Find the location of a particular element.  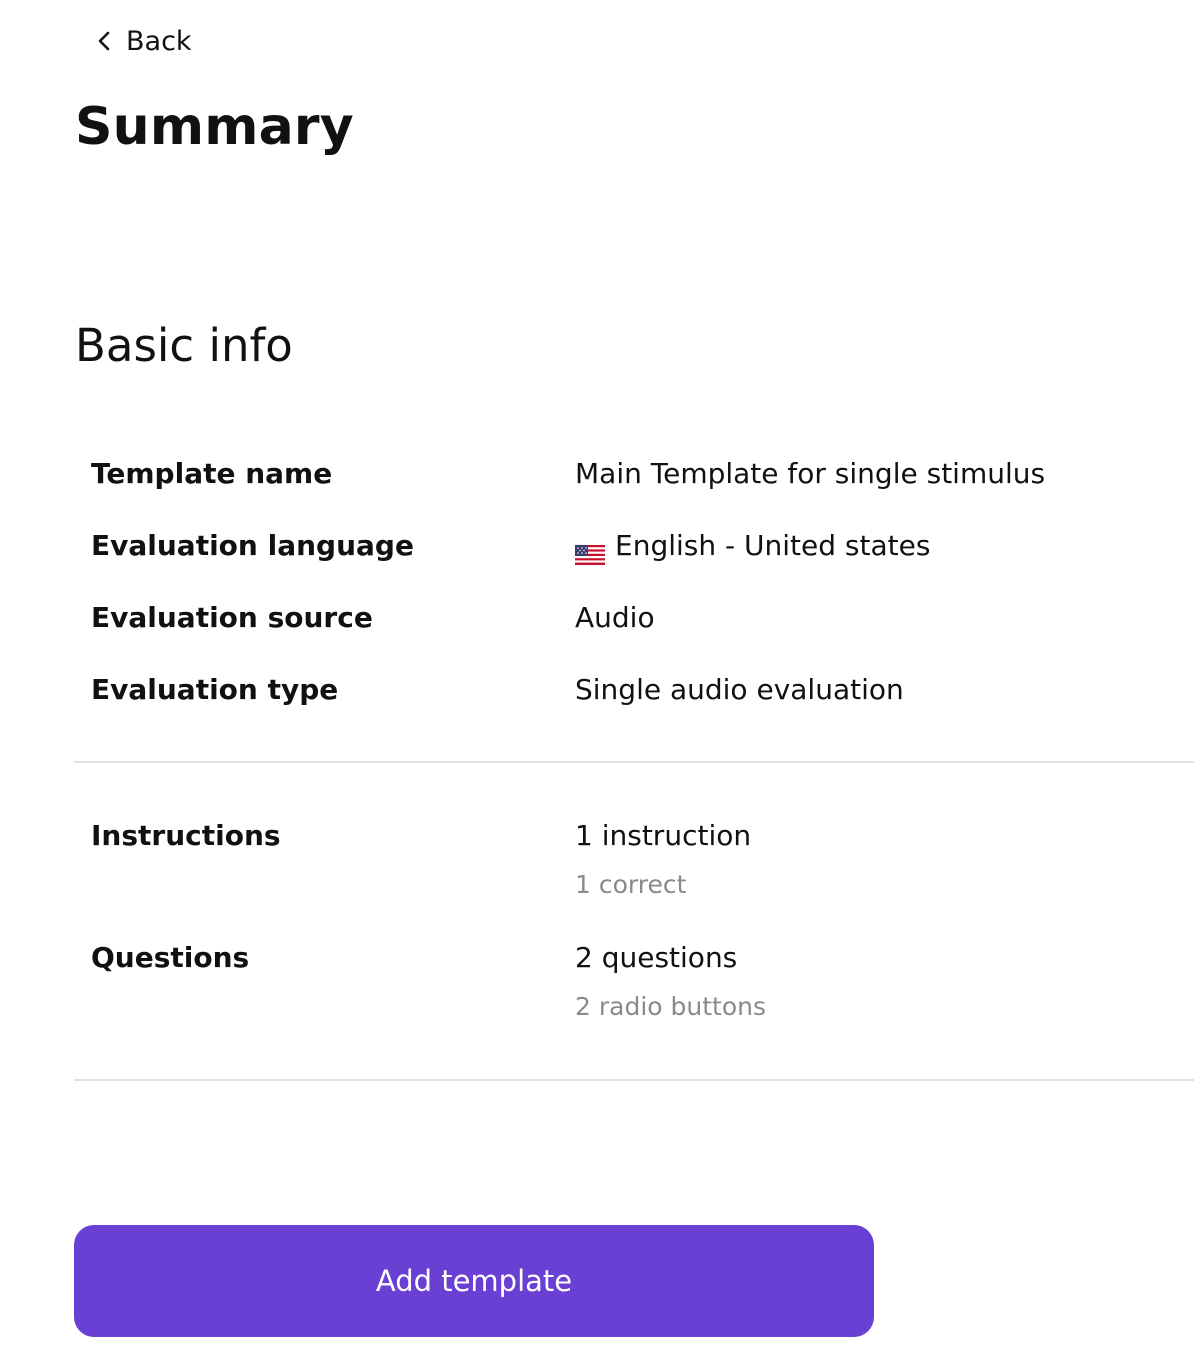

info-label: Evaluation source is located at coordinates (232, 617).